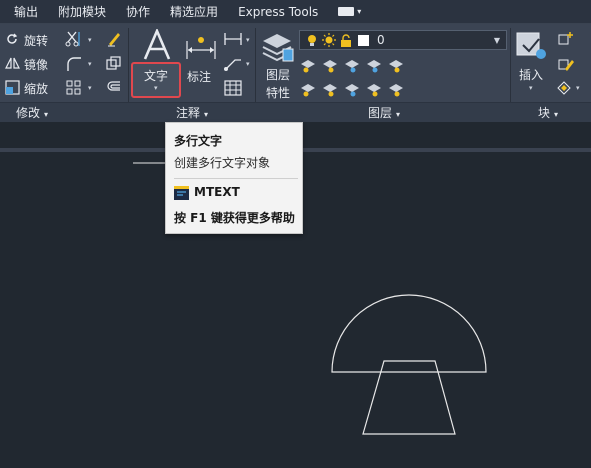 The image size is (591, 468). Describe the element at coordinates (278, 74) in the screenshot. I see `layer-properties-label-1: 图层` at that location.